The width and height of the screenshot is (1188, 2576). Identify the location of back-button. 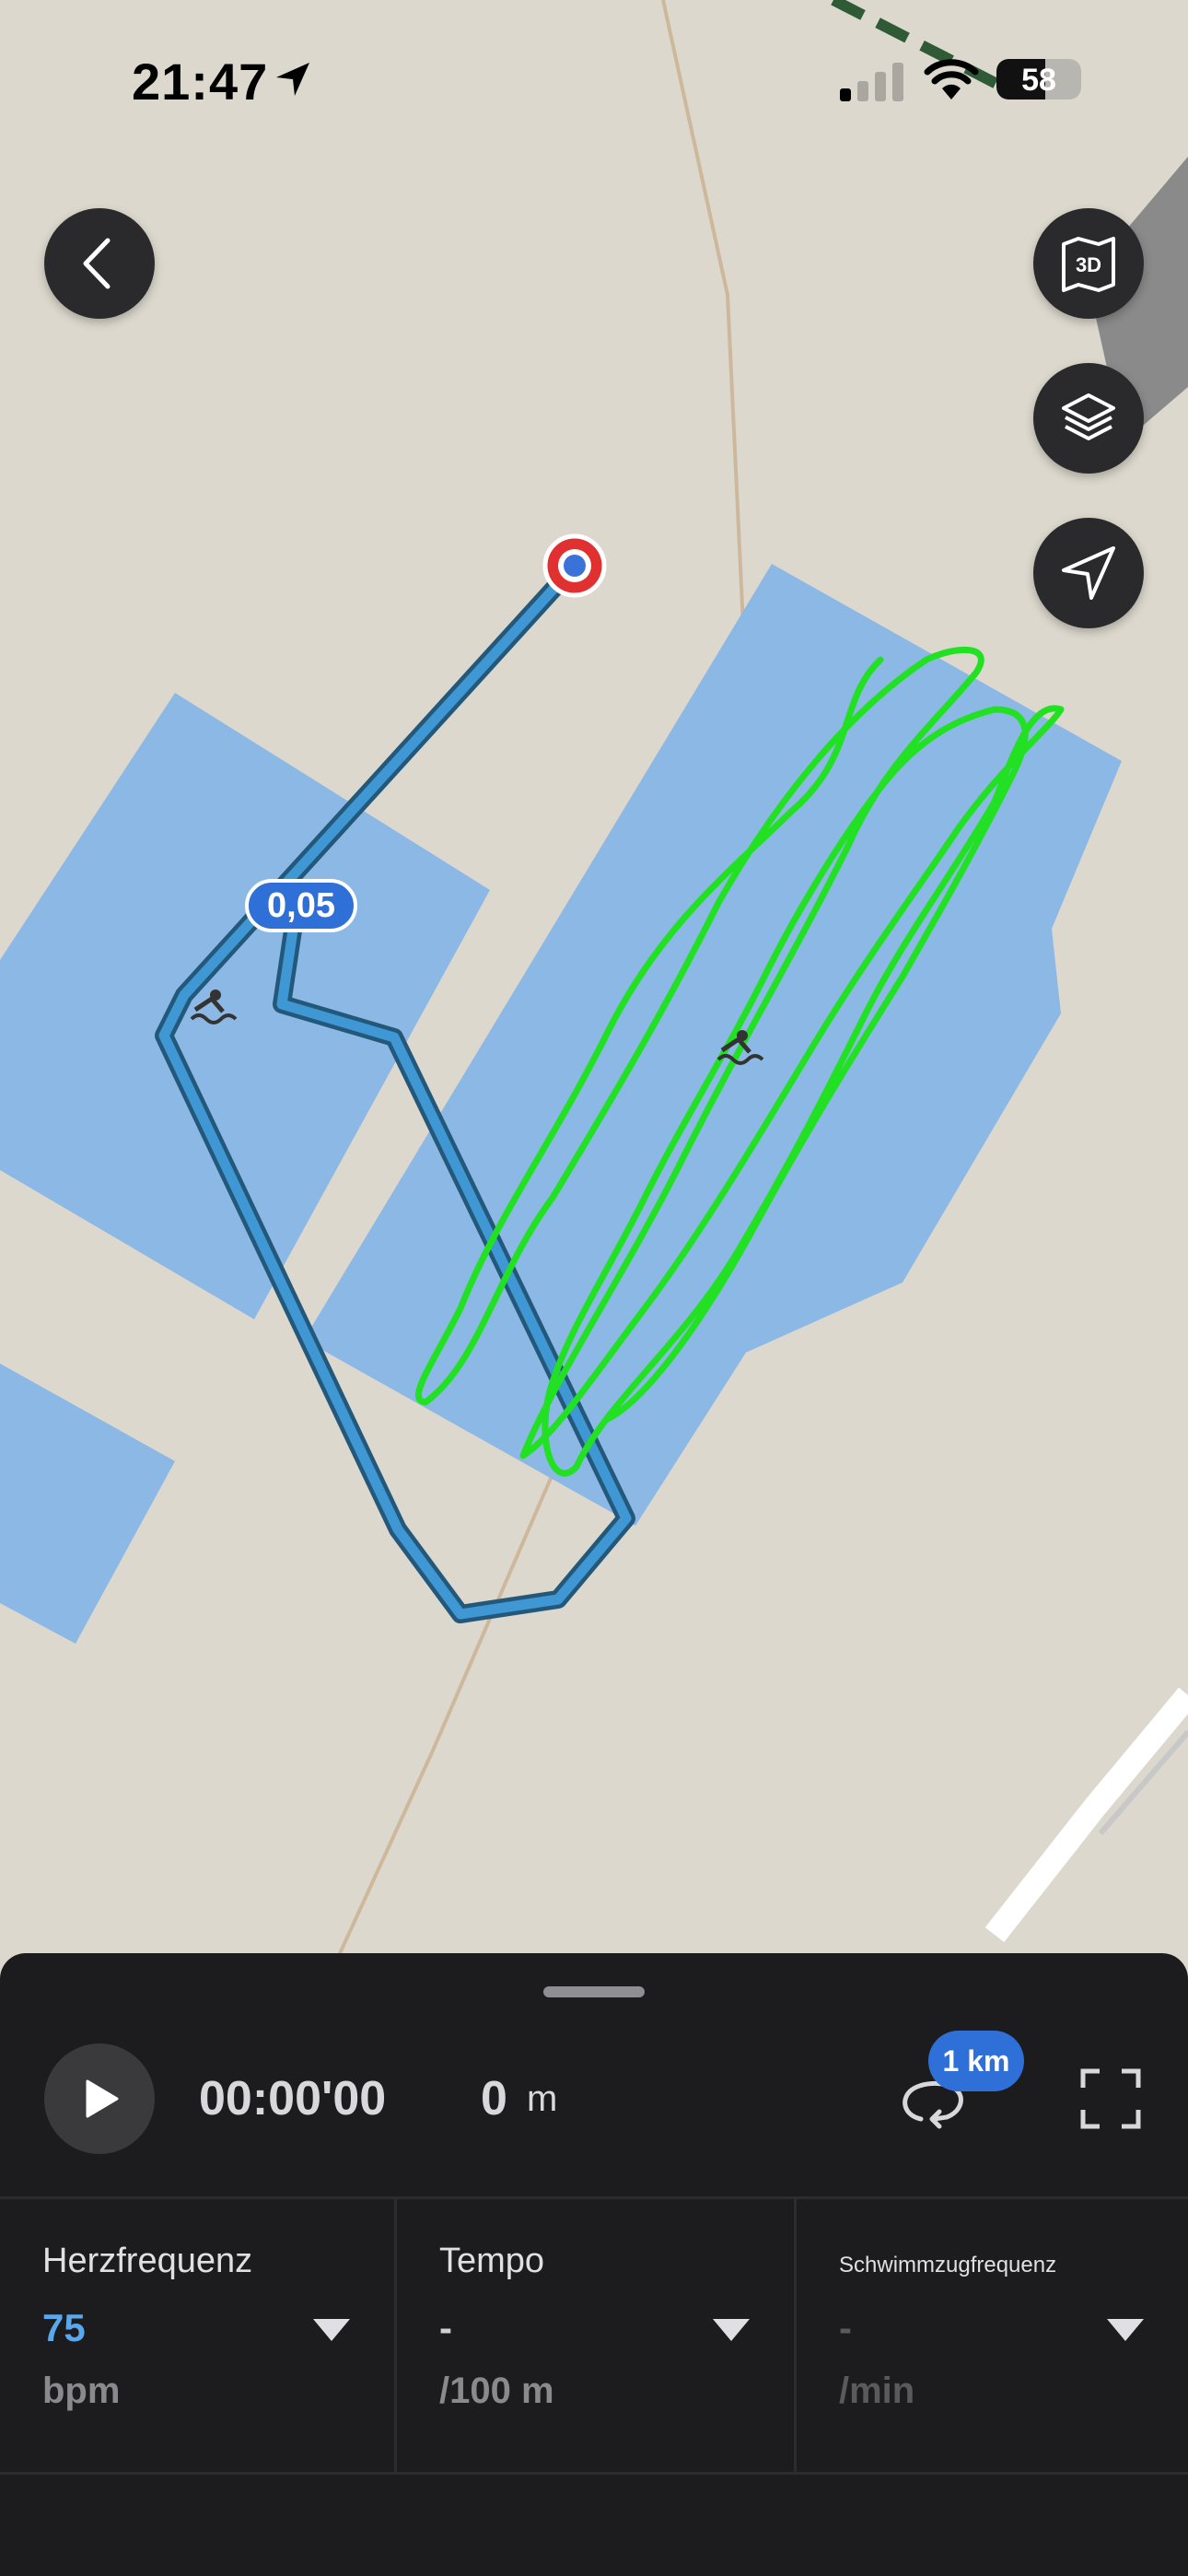
(99, 263).